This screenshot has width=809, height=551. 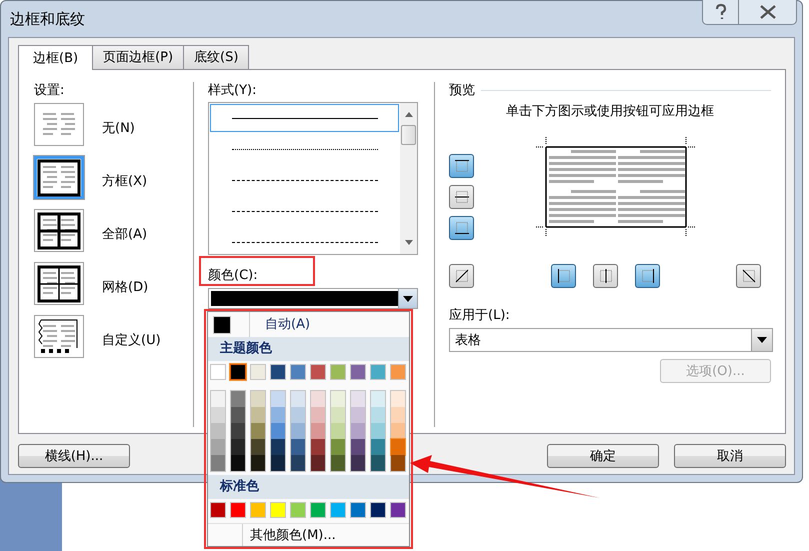 What do you see at coordinates (407, 298) in the screenshot?
I see `dropdown-button` at bounding box center [407, 298].